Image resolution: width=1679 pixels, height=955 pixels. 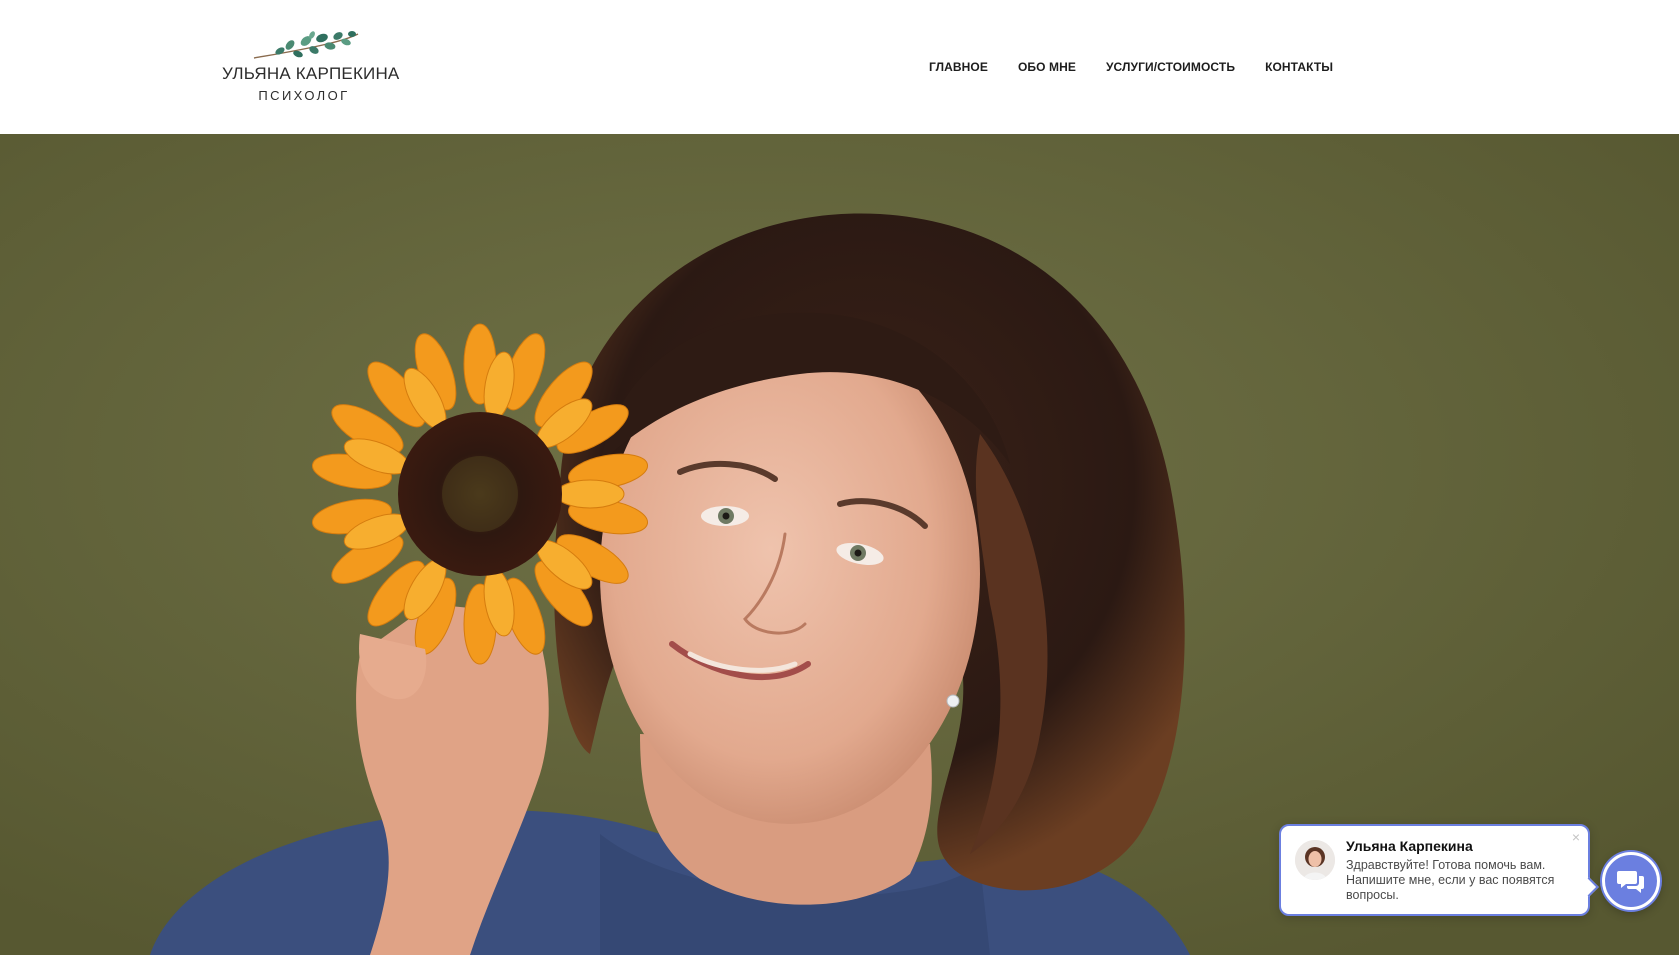 I want to click on logo-name: УЛЬЯНА КАРПЕКИНА, so click(x=311, y=73).